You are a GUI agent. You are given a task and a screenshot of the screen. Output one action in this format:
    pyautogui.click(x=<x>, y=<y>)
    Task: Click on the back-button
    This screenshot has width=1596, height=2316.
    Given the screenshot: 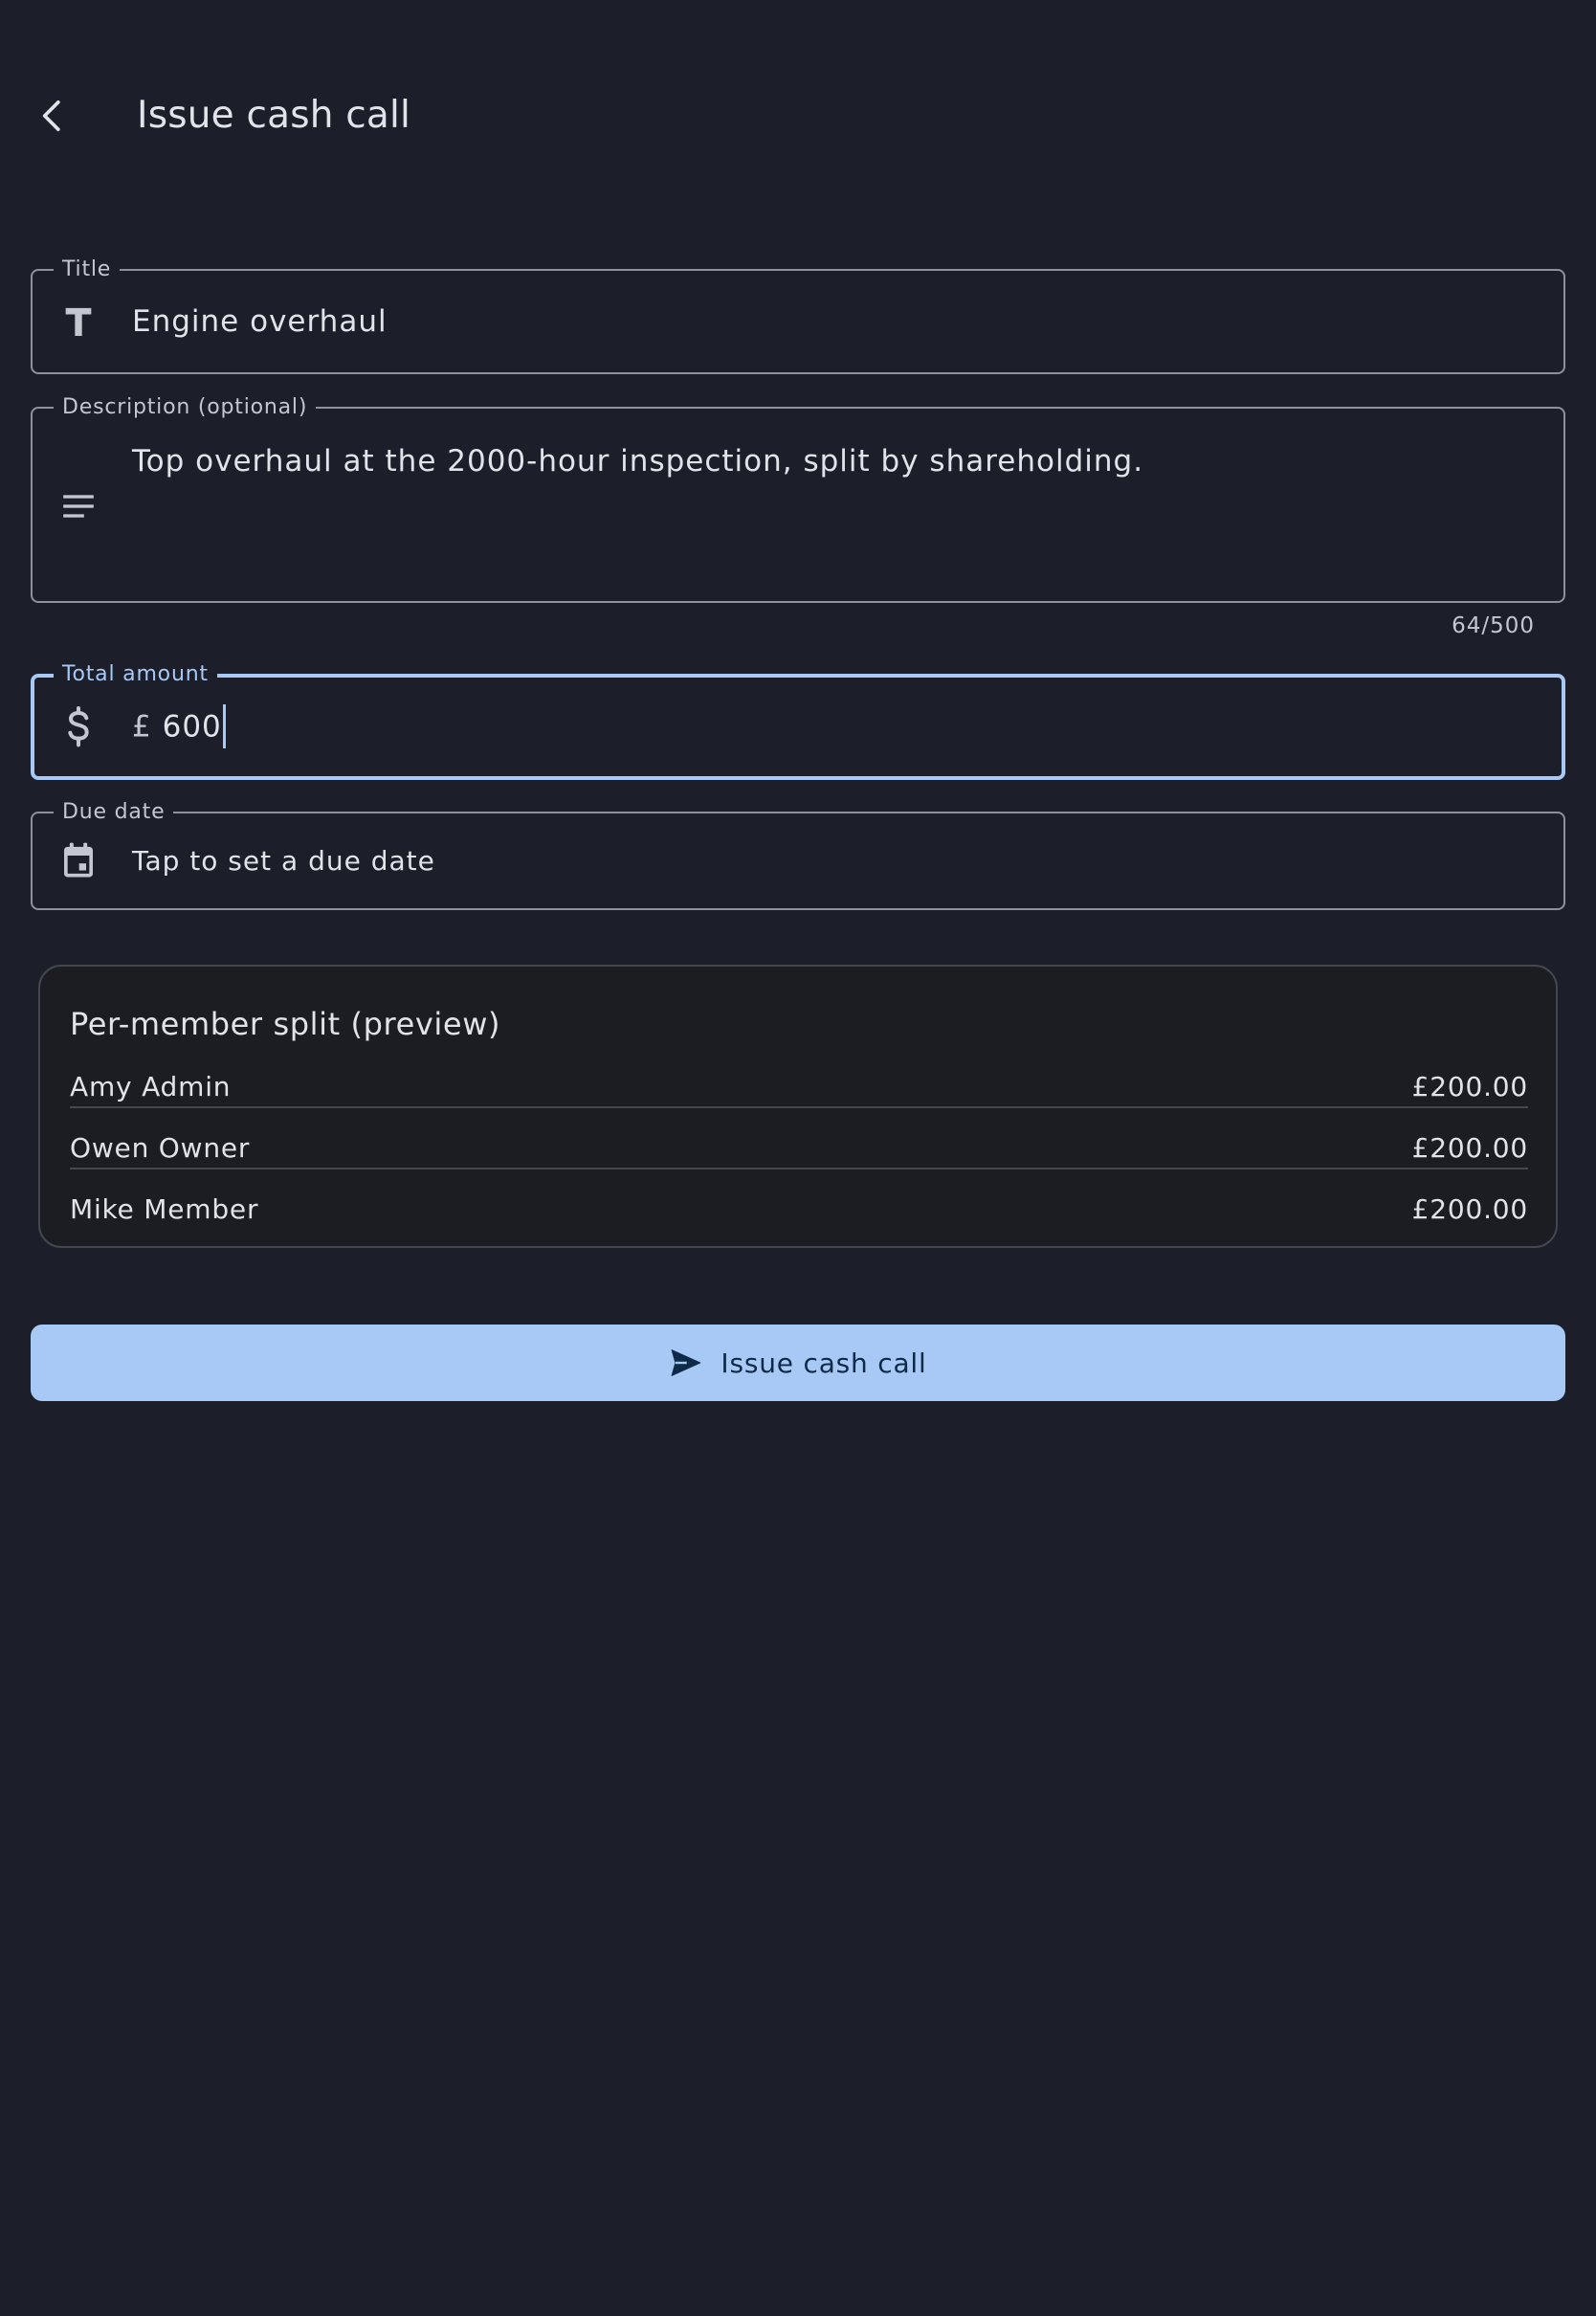 What is the action you would take?
    pyautogui.click(x=53, y=116)
    